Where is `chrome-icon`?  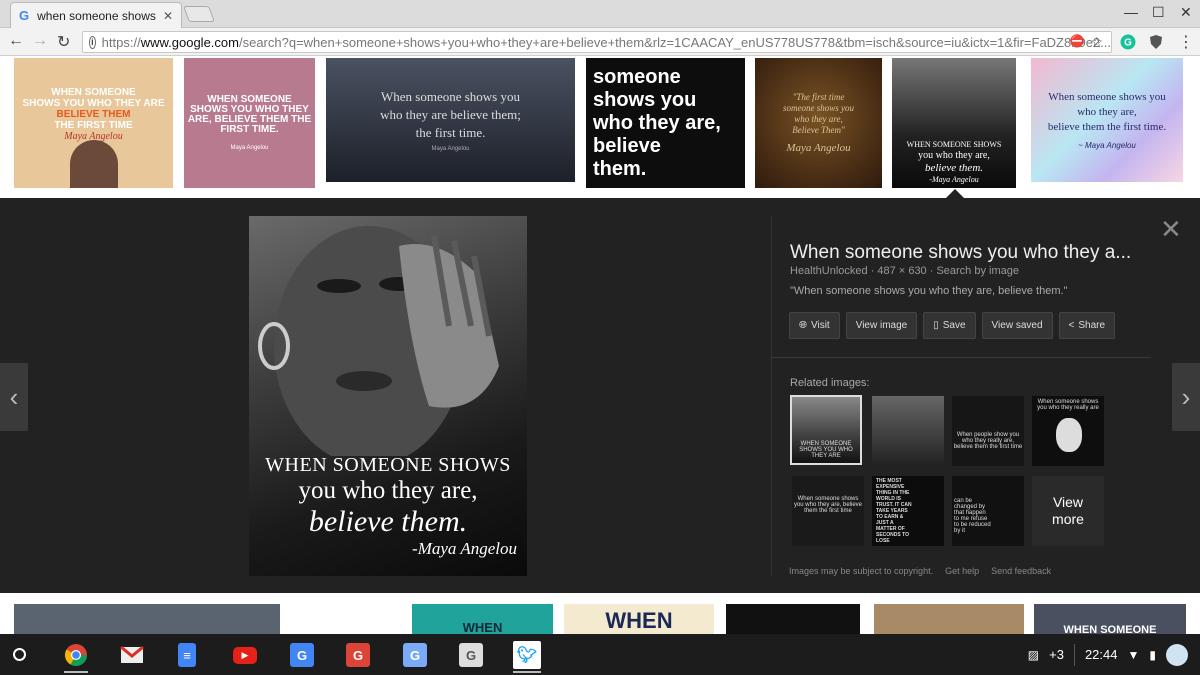
chrome-icon is located at coordinates (76, 655).